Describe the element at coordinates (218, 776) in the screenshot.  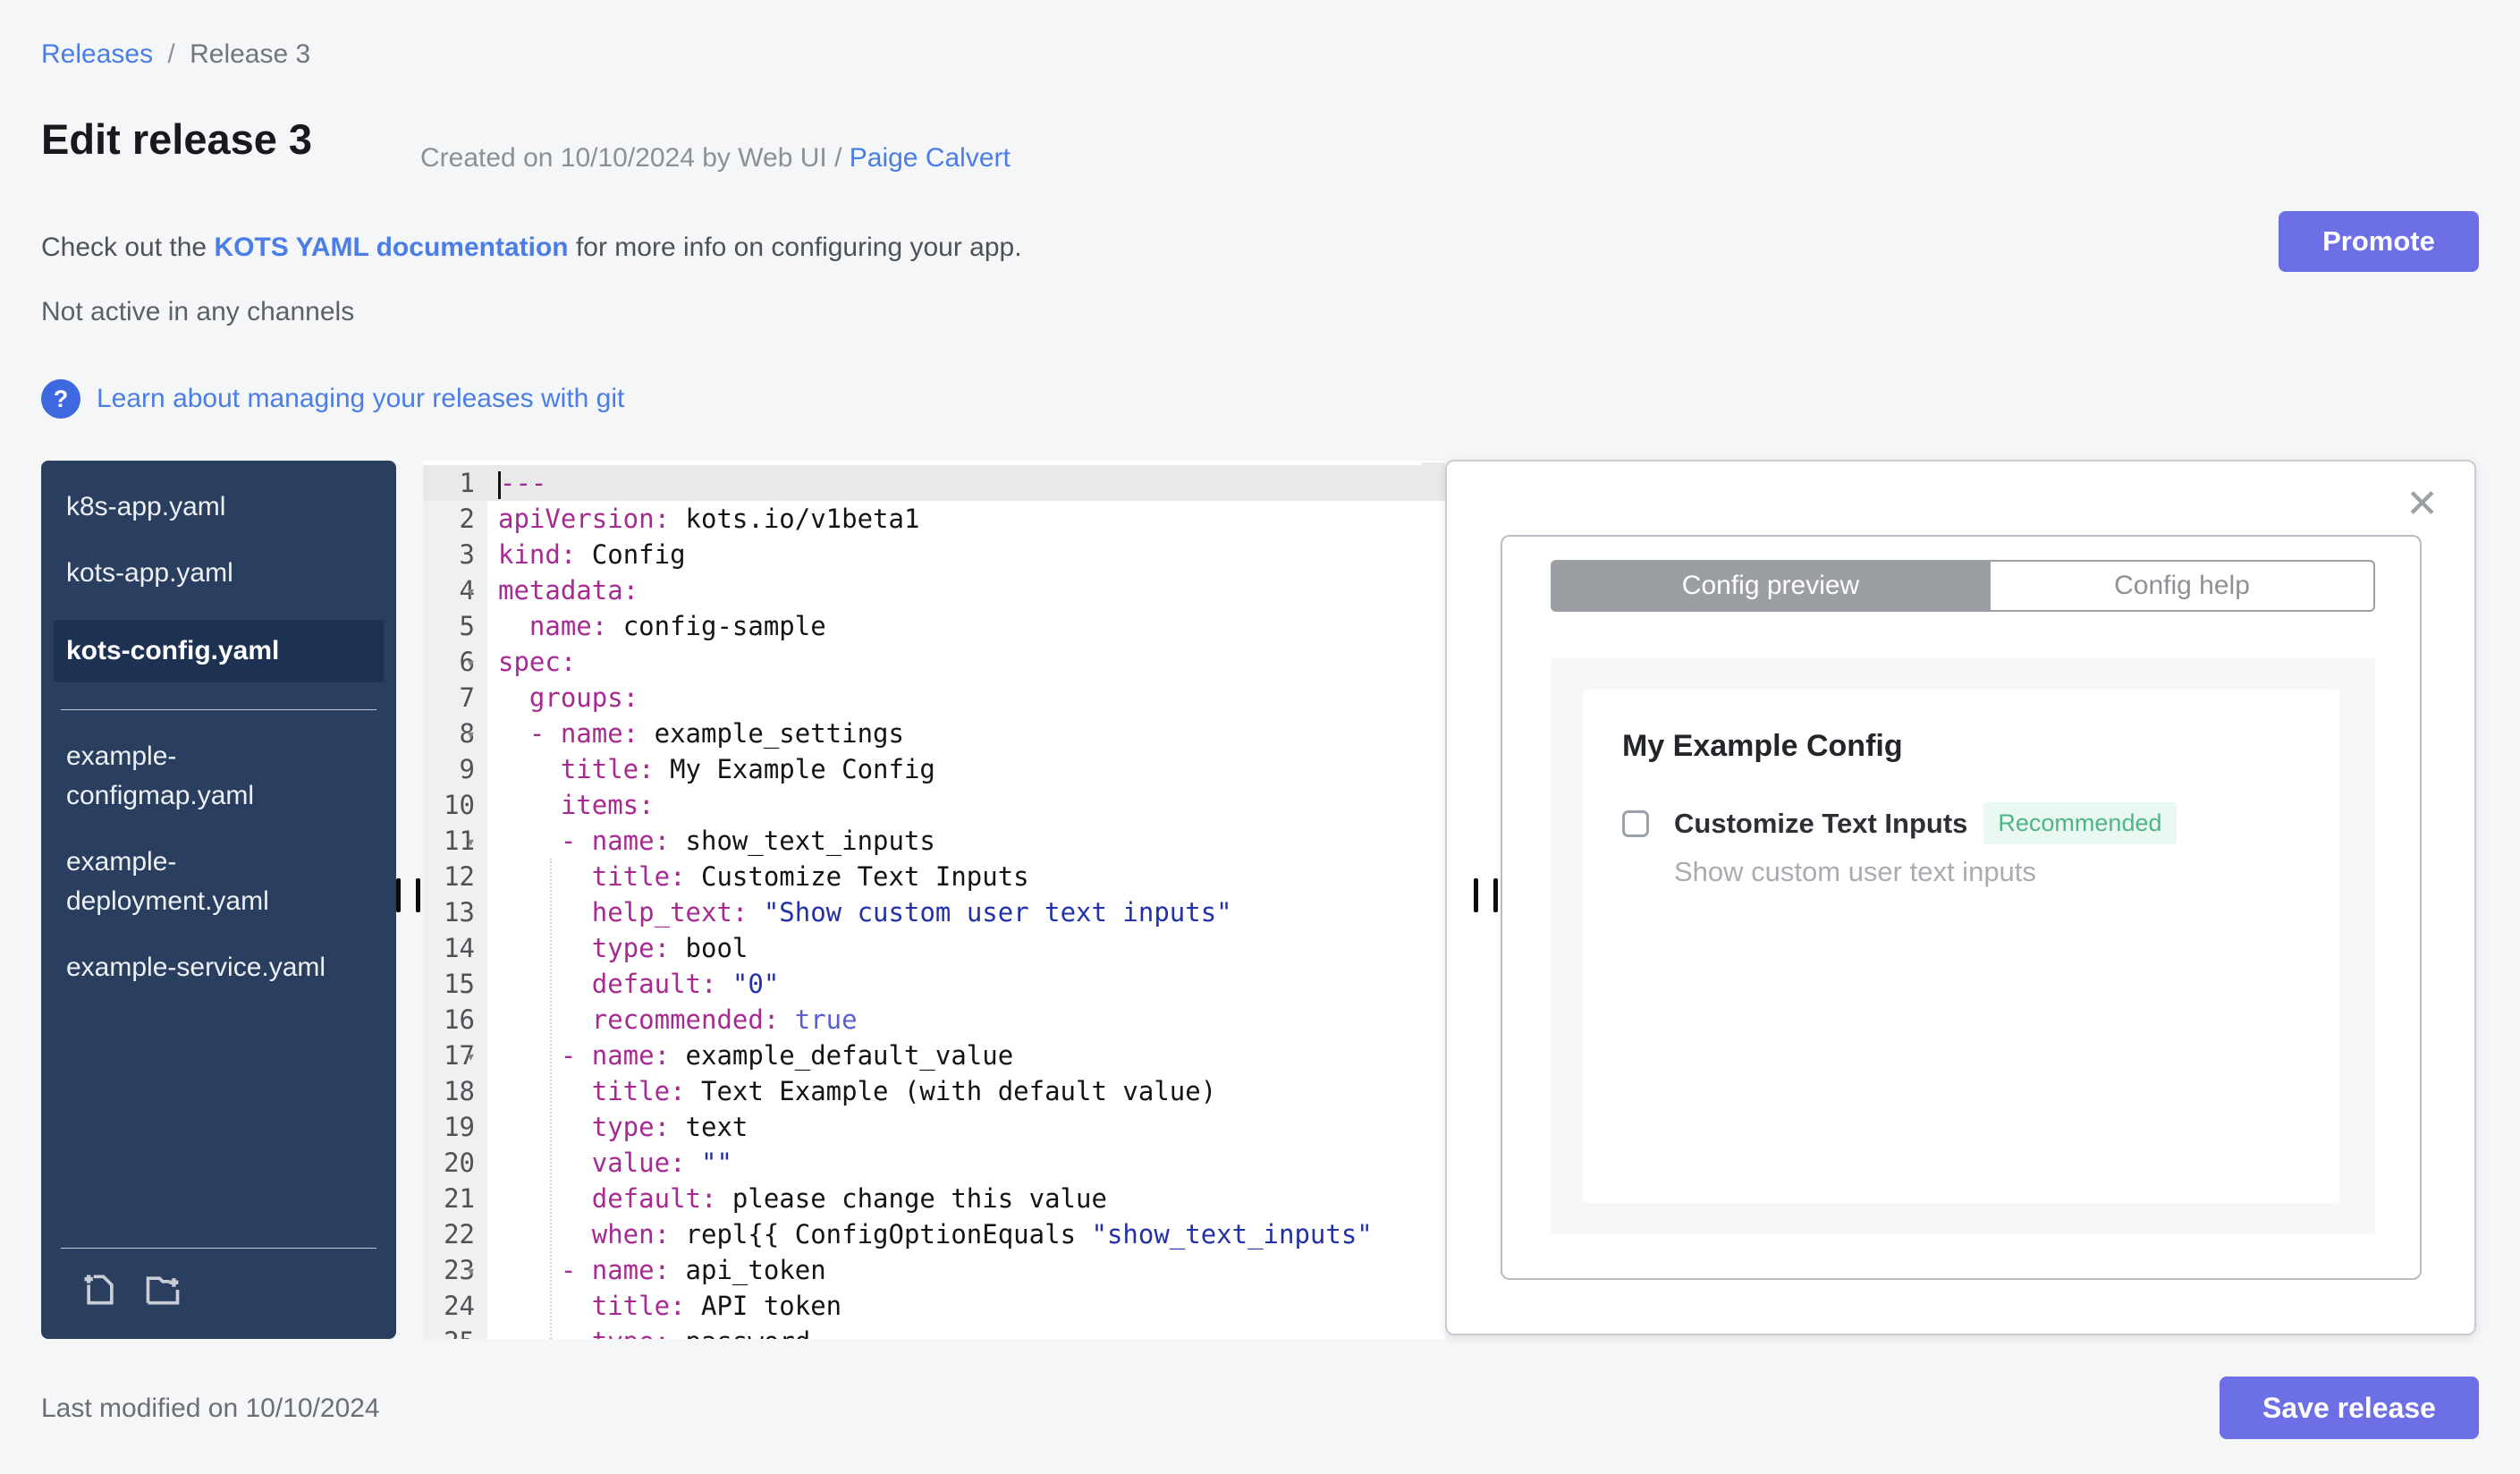
I see `sidebar-file-example-configmap-yaml: example-configmap.yaml` at that location.